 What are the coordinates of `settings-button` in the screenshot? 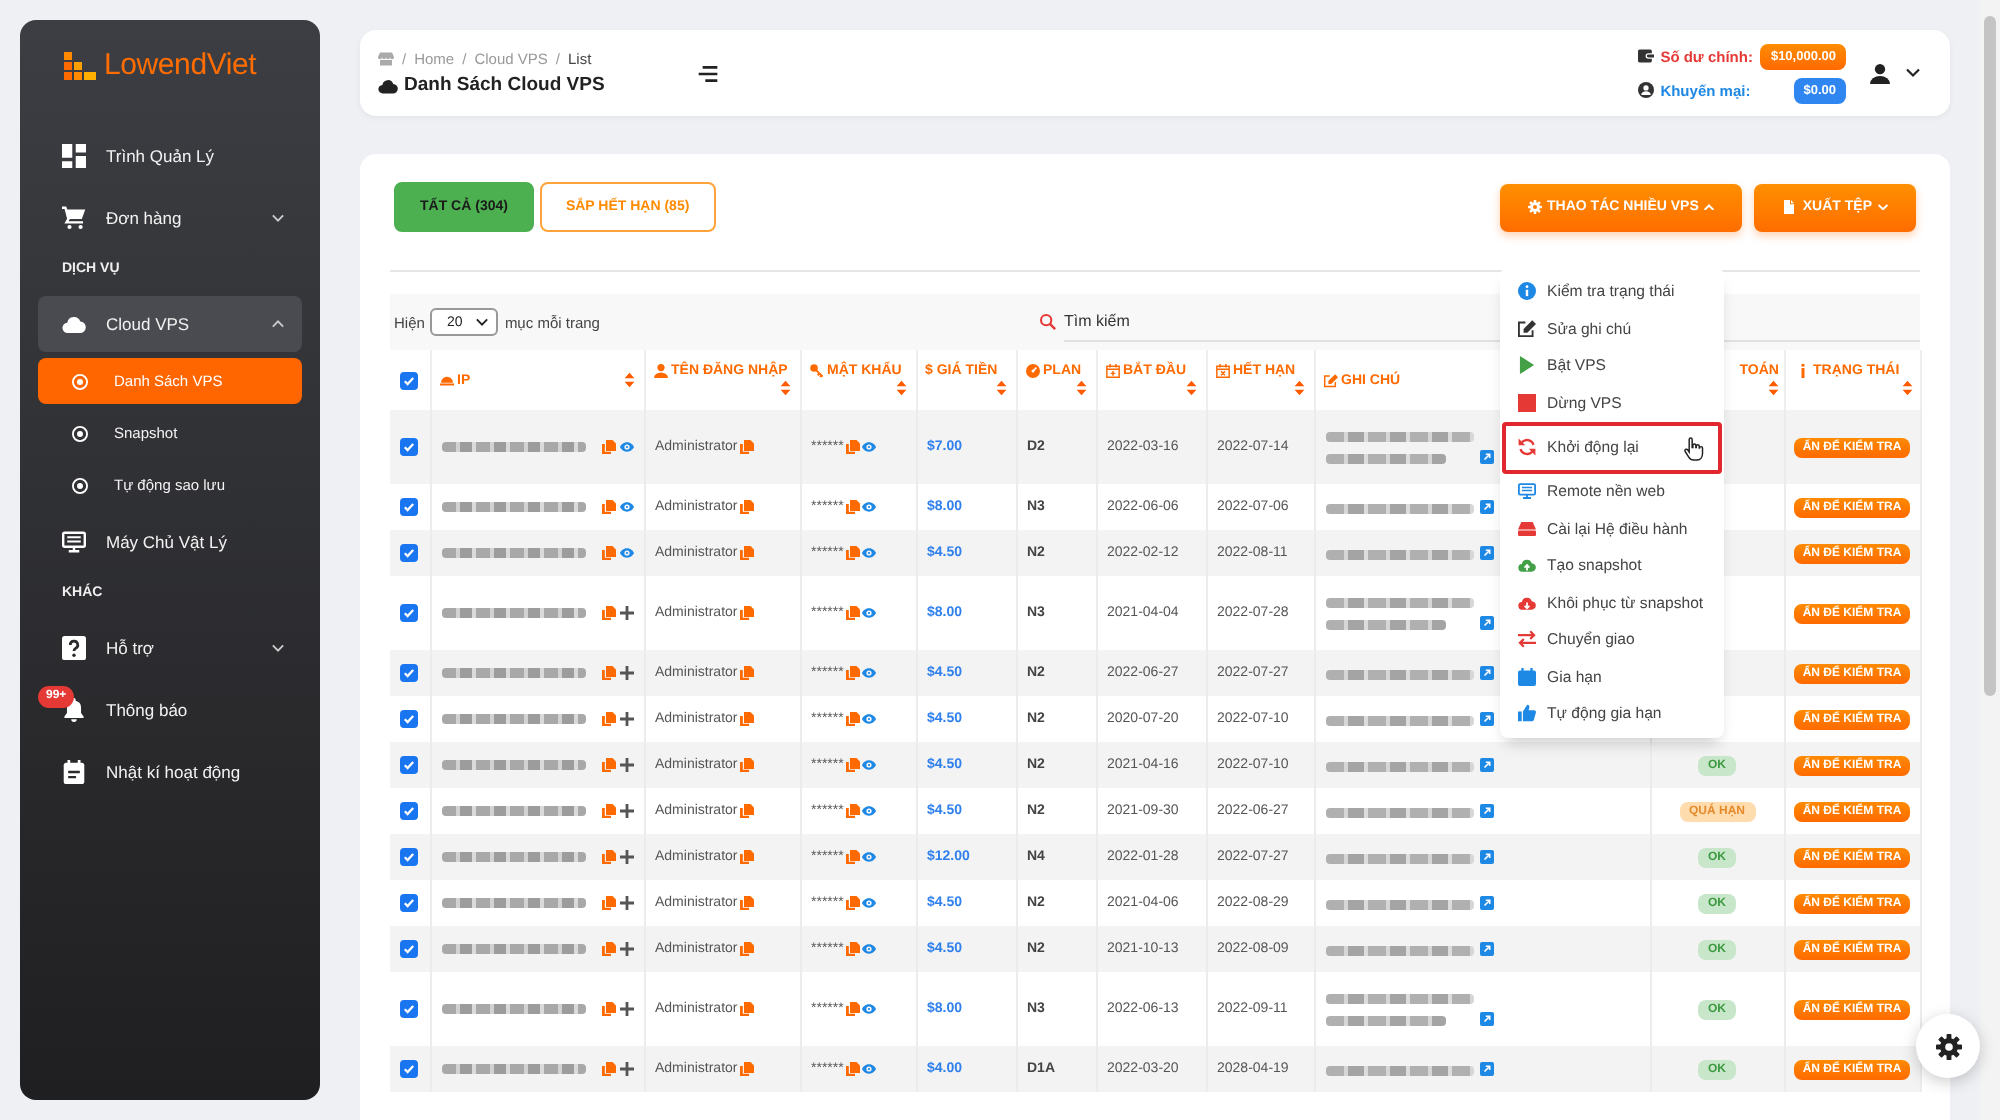 It's located at (1948, 1046).